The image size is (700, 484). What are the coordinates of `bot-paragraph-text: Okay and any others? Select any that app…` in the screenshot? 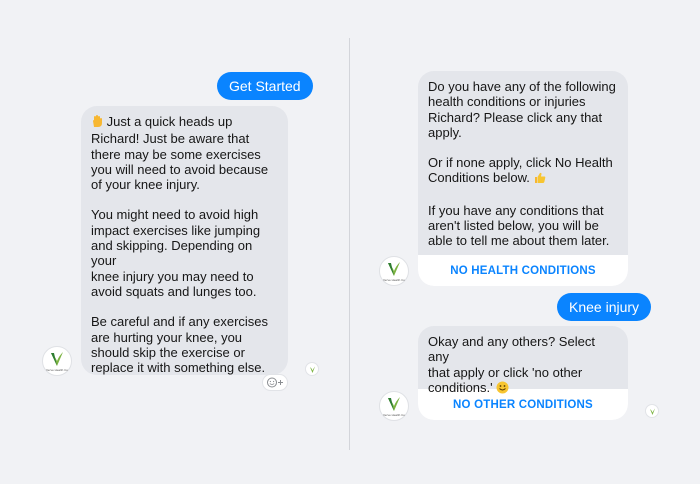 It's located at (511, 364).